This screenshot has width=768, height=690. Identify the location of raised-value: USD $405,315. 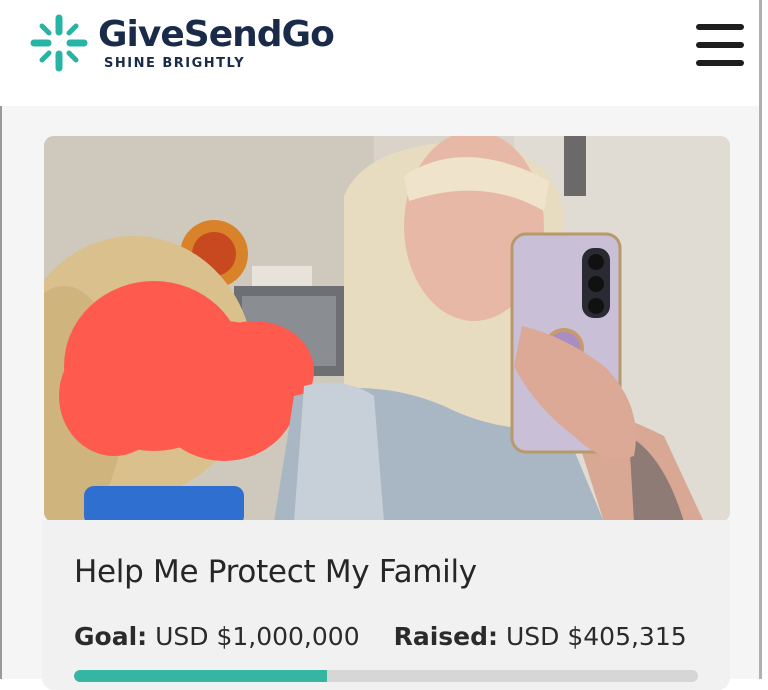
(596, 636).